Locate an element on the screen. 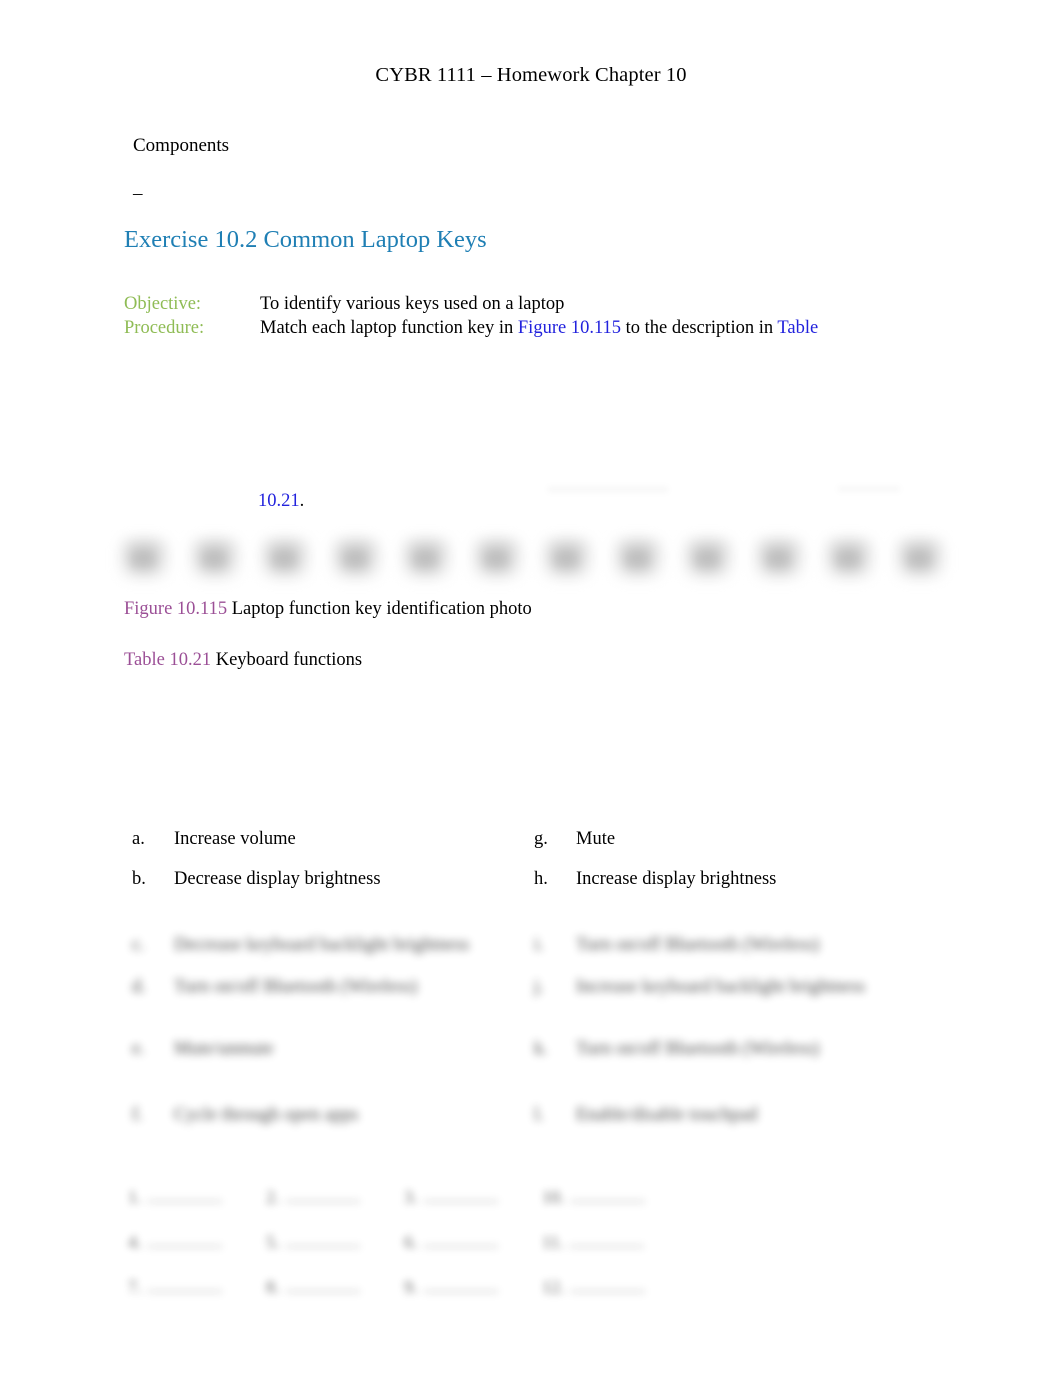 This screenshot has width=1062, height=1376. answer-blank-number: 11. is located at coordinates (553, 1242).